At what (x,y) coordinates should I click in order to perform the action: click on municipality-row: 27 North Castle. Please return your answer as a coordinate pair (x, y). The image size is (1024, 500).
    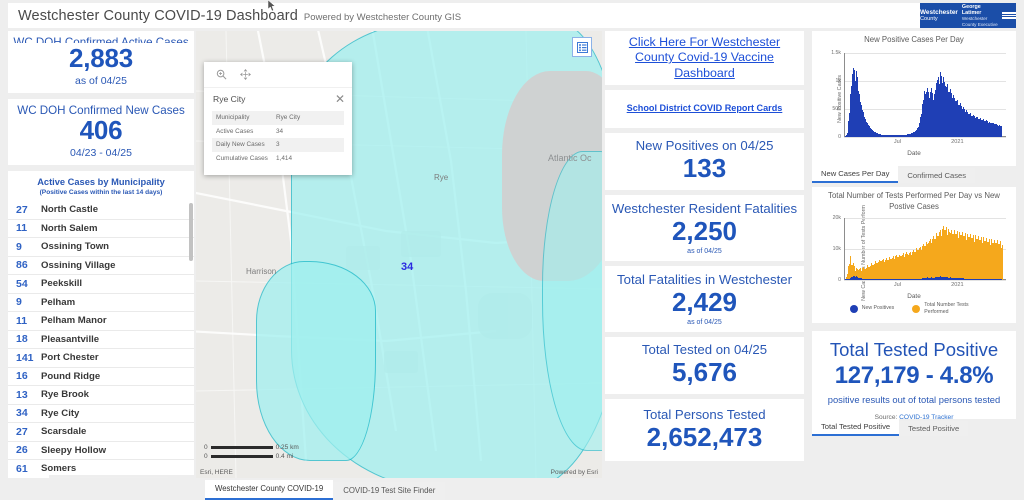
    Looking at the image, I should click on (101, 210).